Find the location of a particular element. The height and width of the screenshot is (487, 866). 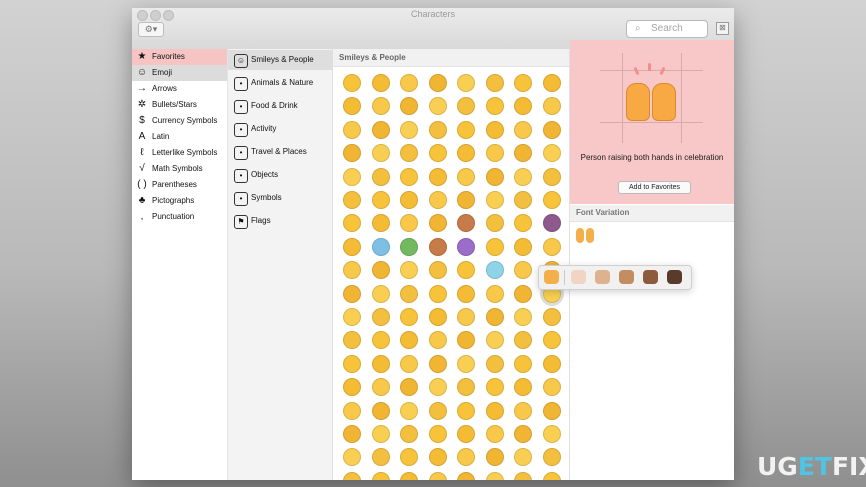

font-variation-sample is located at coordinates (586, 236).